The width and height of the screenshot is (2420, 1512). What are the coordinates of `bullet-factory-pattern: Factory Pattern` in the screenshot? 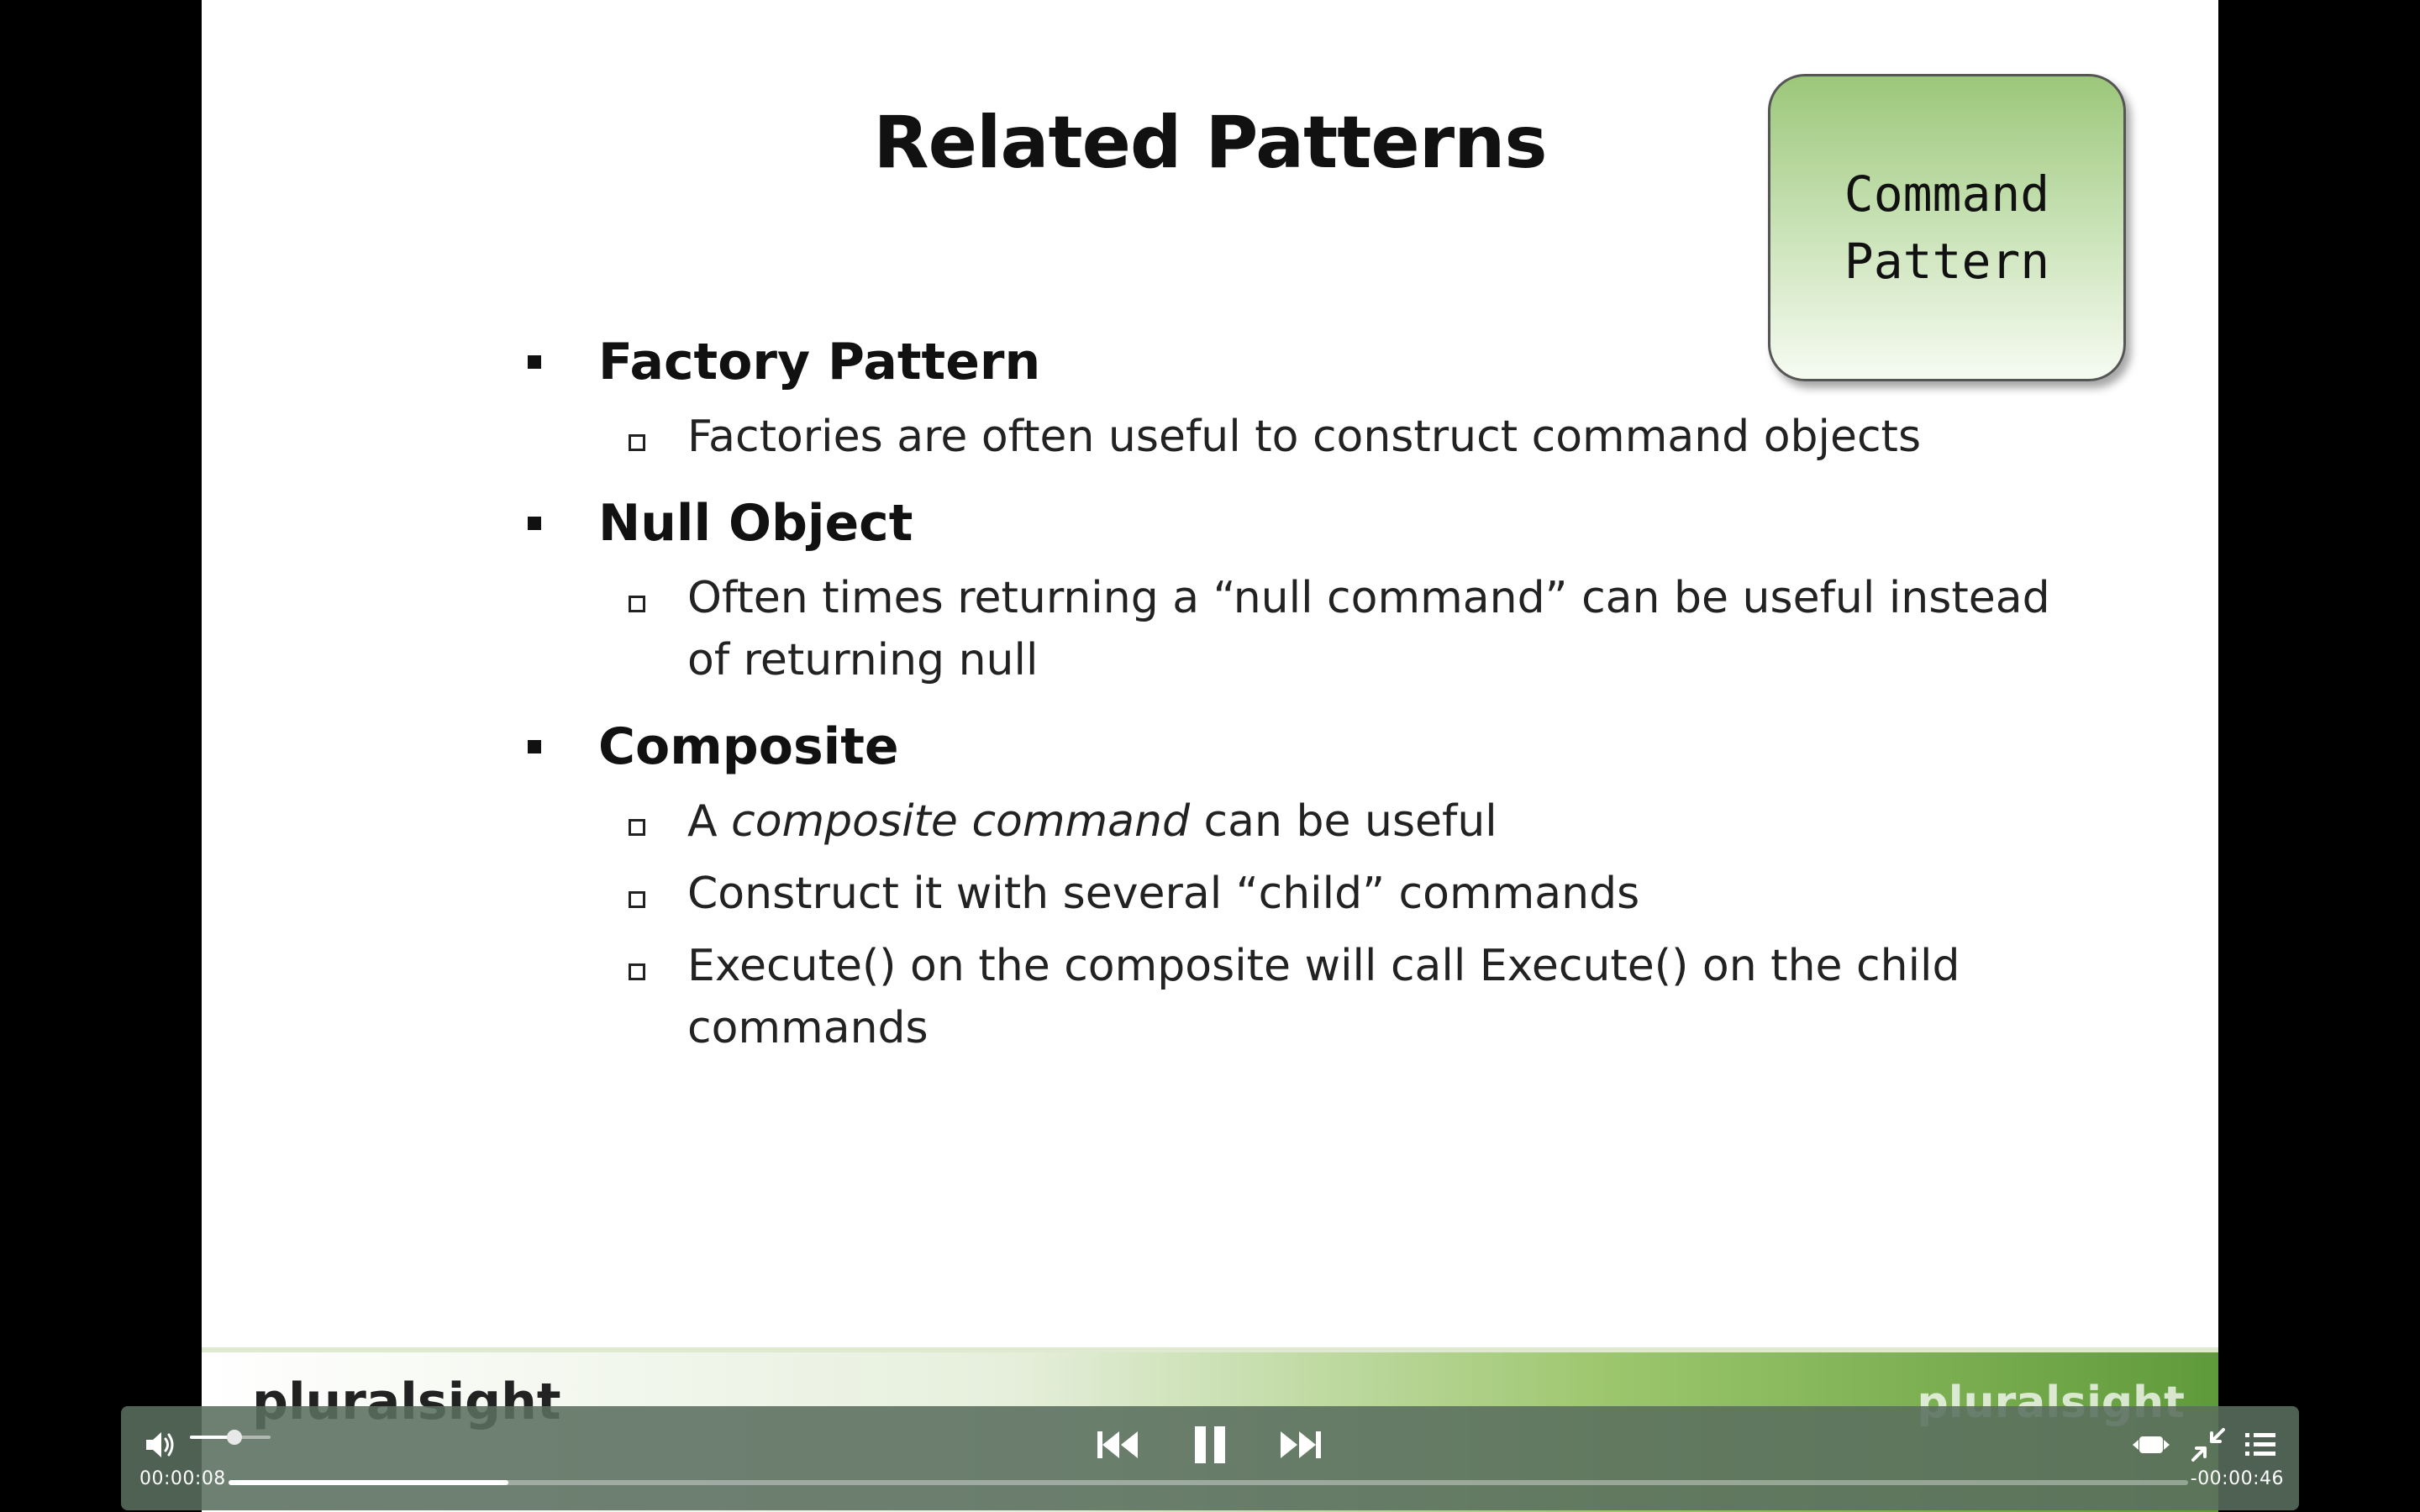 It's located at (1311, 362).